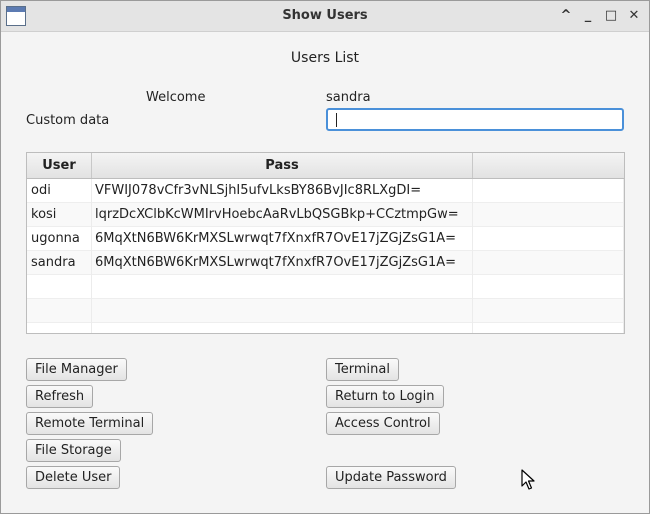 The image size is (650, 514). What do you see at coordinates (385, 396) in the screenshot?
I see `return-to-login-button: Return to Login` at bounding box center [385, 396].